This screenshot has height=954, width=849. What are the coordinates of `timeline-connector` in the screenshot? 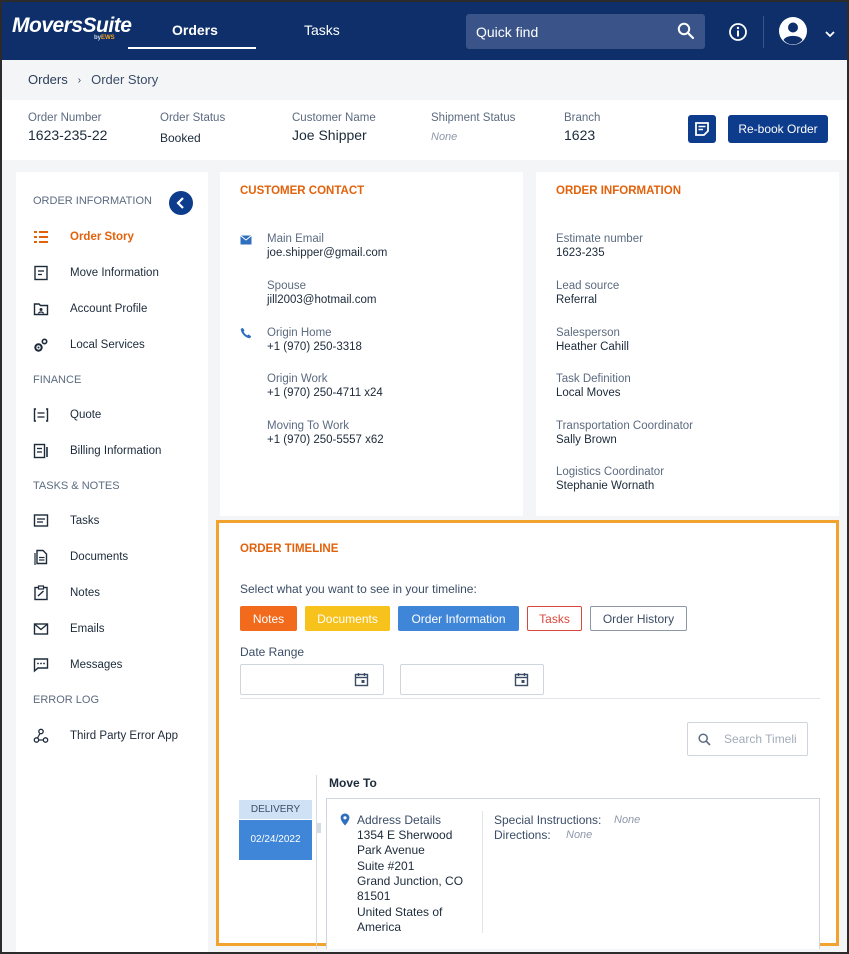 It's located at (319, 828).